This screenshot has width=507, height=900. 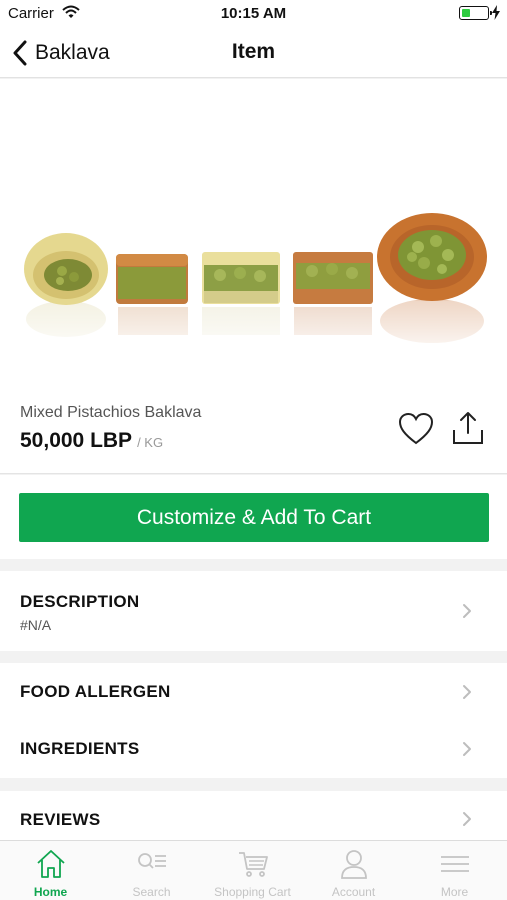 I want to click on tab-bar: Home Search Shopping Cart Account More, so click(x=253, y=870).